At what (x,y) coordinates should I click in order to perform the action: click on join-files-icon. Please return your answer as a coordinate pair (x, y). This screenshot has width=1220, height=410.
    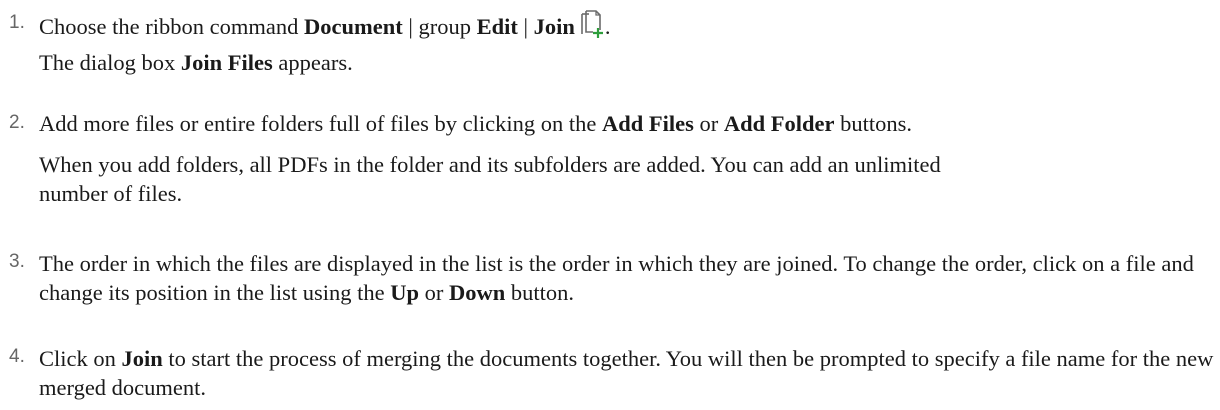
    Looking at the image, I should click on (592, 28).